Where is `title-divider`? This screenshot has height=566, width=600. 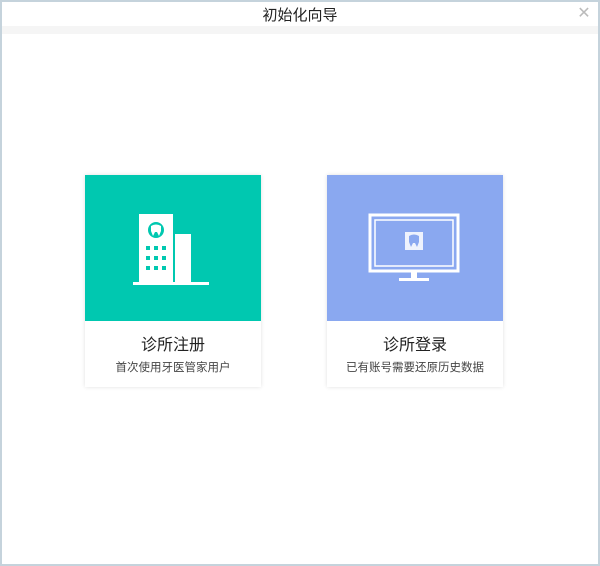
title-divider is located at coordinates (300, 30).